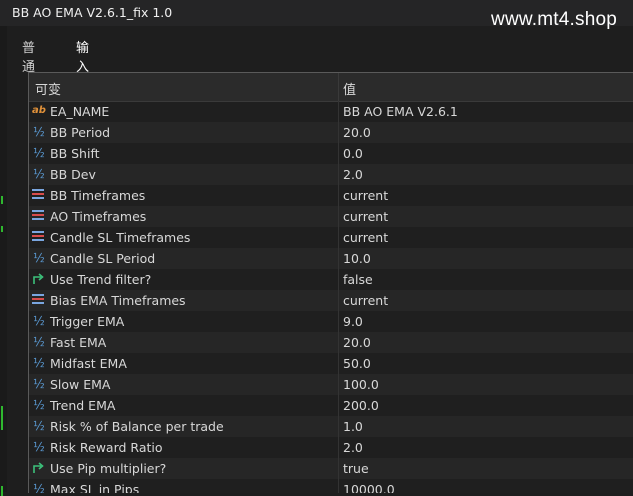 The width and height of the screenshot is (633, 496). I want to click on table-row: ½ Midfast EMA 50.0, so click(331, 363).